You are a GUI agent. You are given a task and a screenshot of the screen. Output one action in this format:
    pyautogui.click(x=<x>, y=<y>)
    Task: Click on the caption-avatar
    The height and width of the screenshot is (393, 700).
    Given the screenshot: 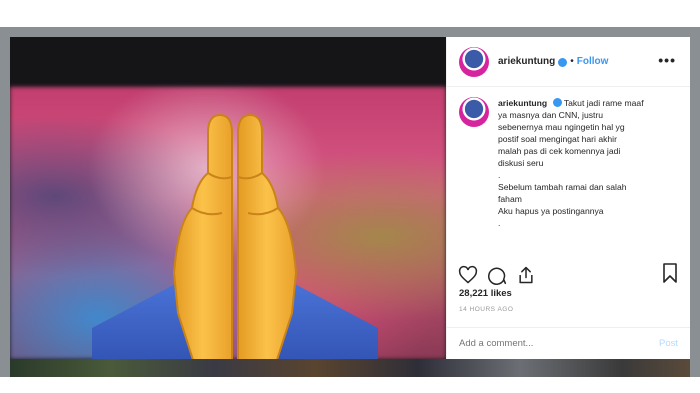 What is the action you would take?
    pyautogui.click(x=474, y=112)
    